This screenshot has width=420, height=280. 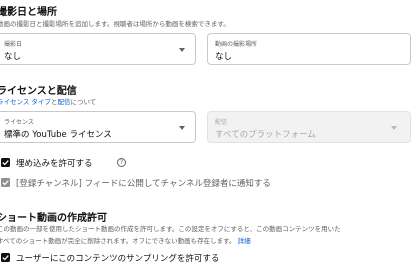 I want to click on notify-subscribers-checkbox, so click(x=5, y=182).